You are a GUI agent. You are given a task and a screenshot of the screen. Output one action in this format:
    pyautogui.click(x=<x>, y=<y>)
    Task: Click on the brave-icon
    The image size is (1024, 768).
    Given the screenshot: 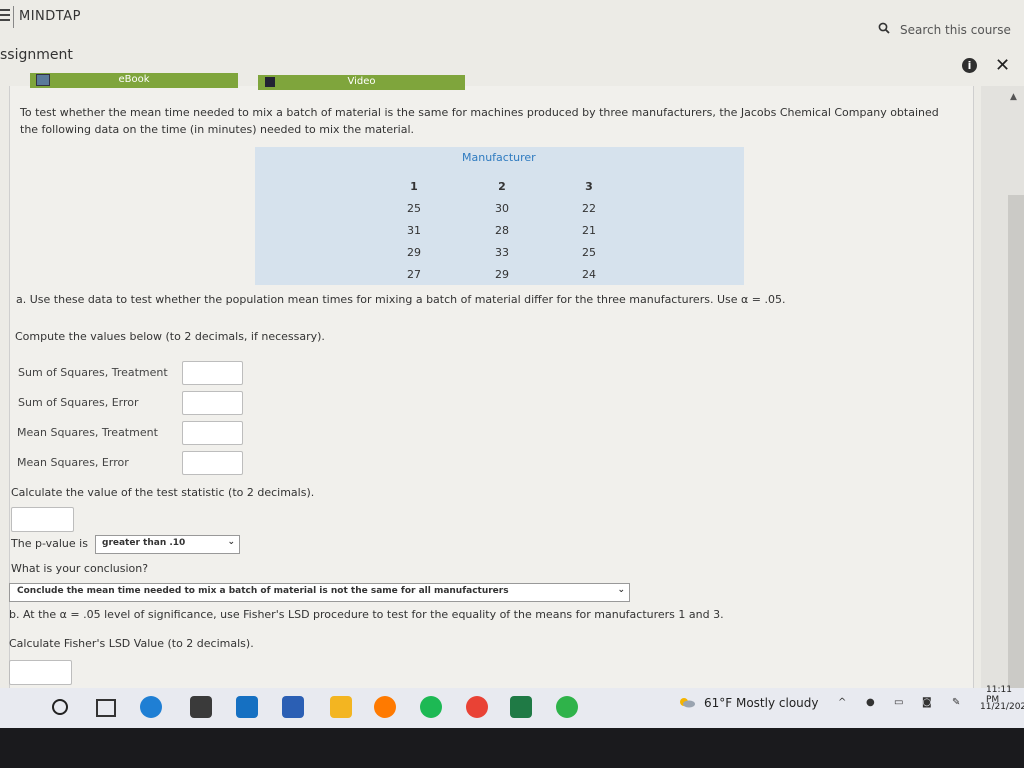 What is the action you would take?
    pyautogui.click(x=385, y=707)
    